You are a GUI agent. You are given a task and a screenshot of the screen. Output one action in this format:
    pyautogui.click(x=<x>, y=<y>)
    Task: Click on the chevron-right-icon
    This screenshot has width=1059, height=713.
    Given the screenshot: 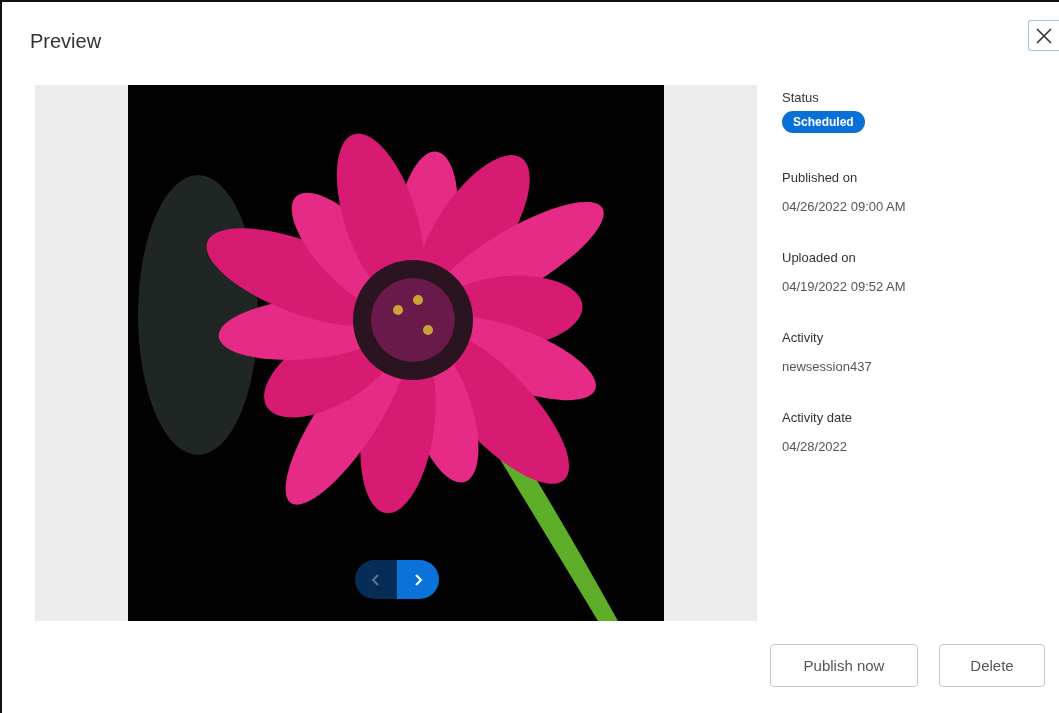 What is the action you would take?
    pyautogui.click(x=418, y=579)
    